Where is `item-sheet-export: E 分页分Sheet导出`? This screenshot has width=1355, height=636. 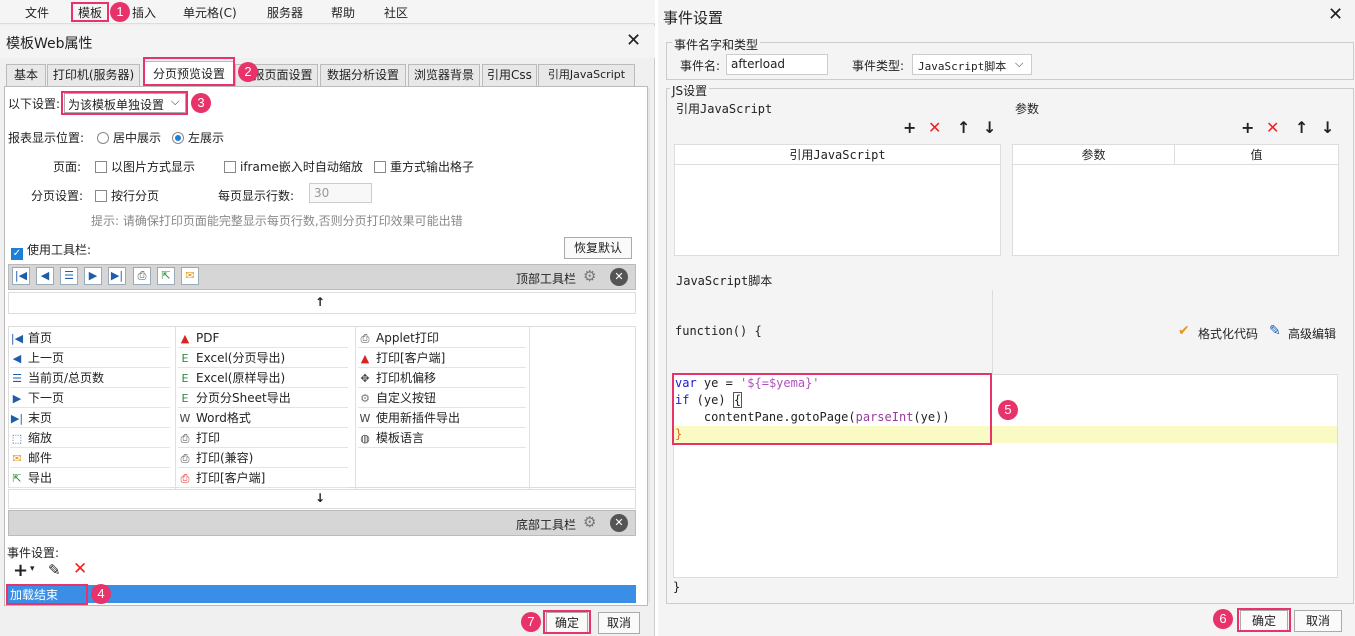
item-sheet-export: E 分页分Sheet导出 is located at coordinates (263, 398).